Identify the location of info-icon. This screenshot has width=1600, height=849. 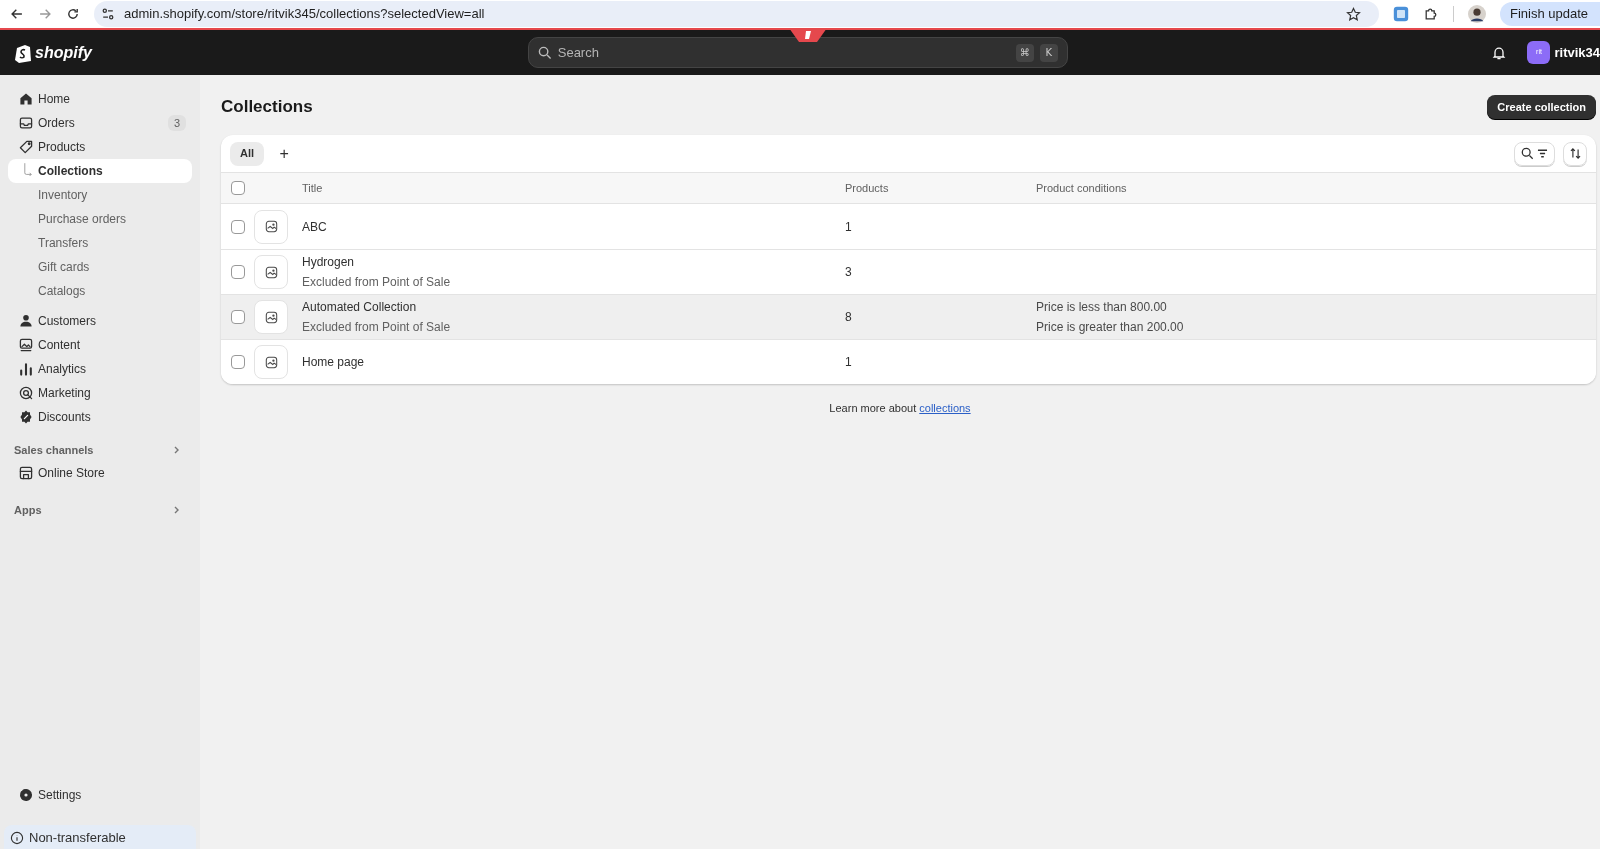
(17, 838).